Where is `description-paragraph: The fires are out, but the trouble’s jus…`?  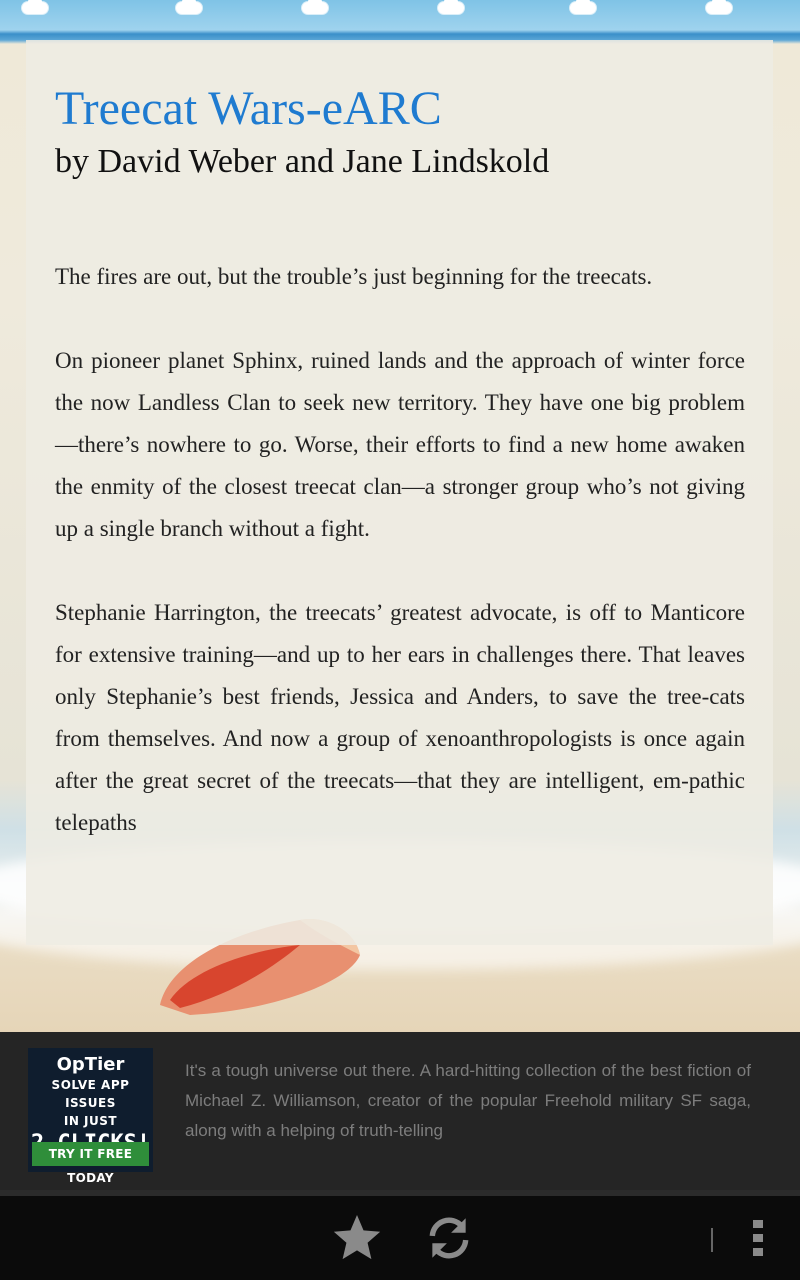 description-paragraph: The fires are out, but the trouble’s jus… is located at coordinates (354, 276).